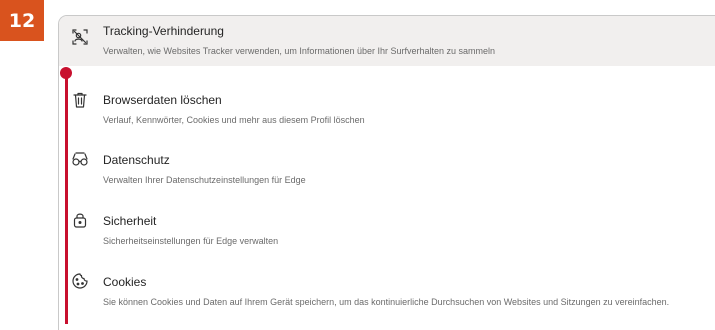 The width and height of the screenshot is (715, 330). What do you see at coordinates (80, 100) in the screenshot?
I see `trash-icon` at bounding box center [80, 100].